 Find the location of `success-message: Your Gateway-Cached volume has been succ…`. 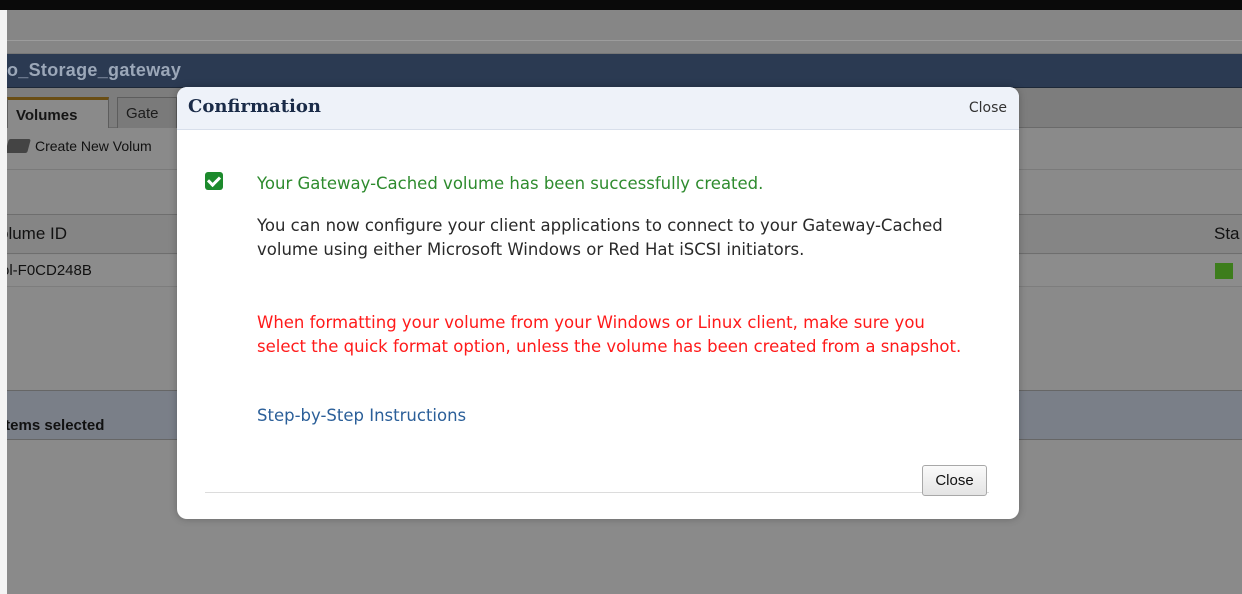

success-message: Your Gateway-Cached volume has been succ… is located at coordinates (510, 183).